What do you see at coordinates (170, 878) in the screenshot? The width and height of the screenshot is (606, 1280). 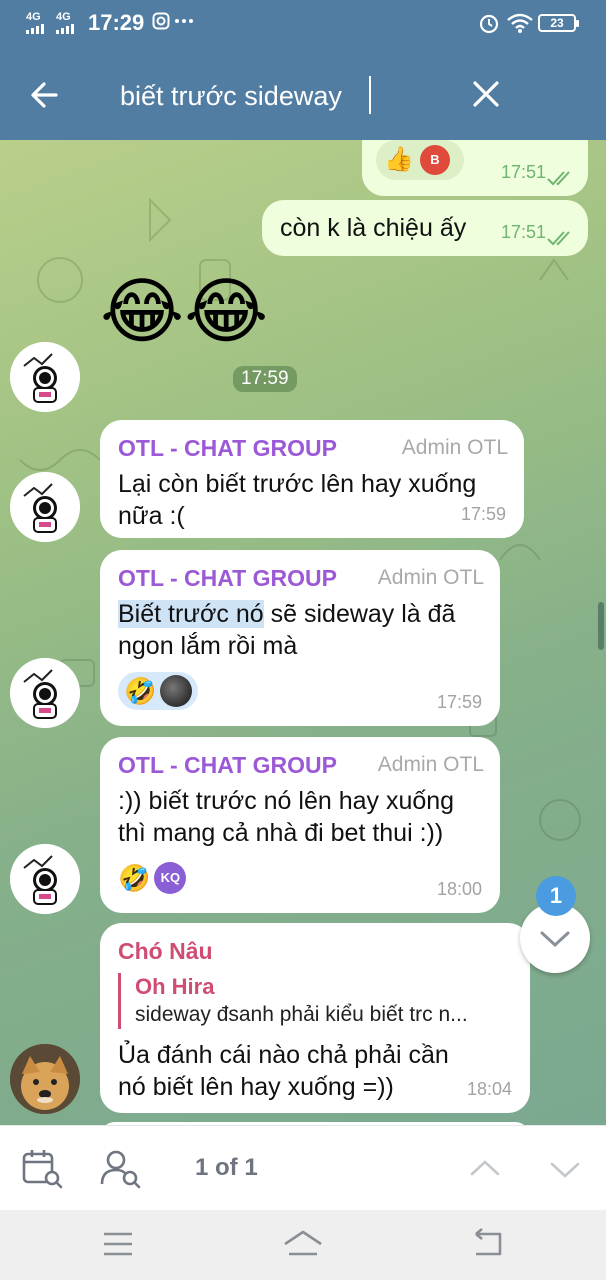 I see `reactor-avatar: KQ` at bounding box center [170, 878].